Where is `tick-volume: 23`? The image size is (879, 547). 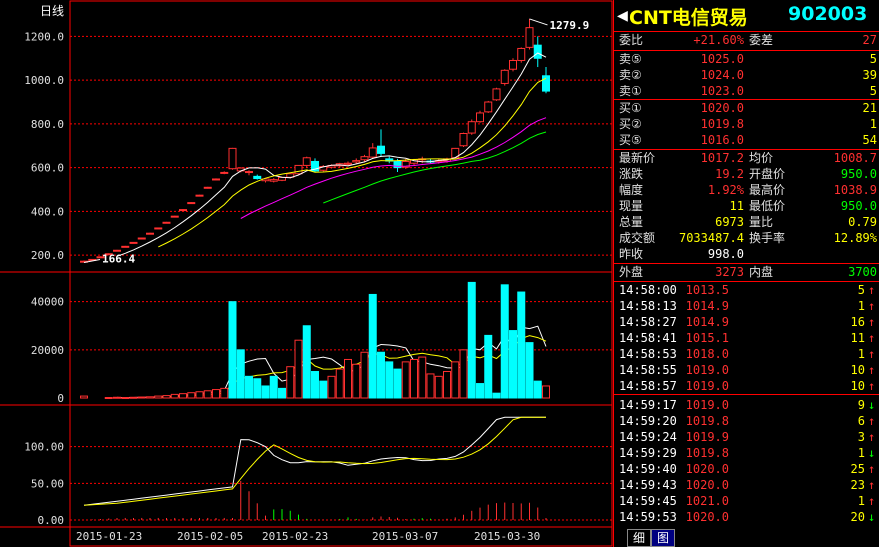 tick-volume: 23 is located at coordinates (857, 485).